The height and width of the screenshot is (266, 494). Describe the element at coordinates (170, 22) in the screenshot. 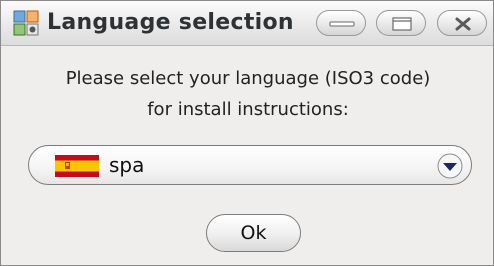

I see `window-title: Language selection` at that location.